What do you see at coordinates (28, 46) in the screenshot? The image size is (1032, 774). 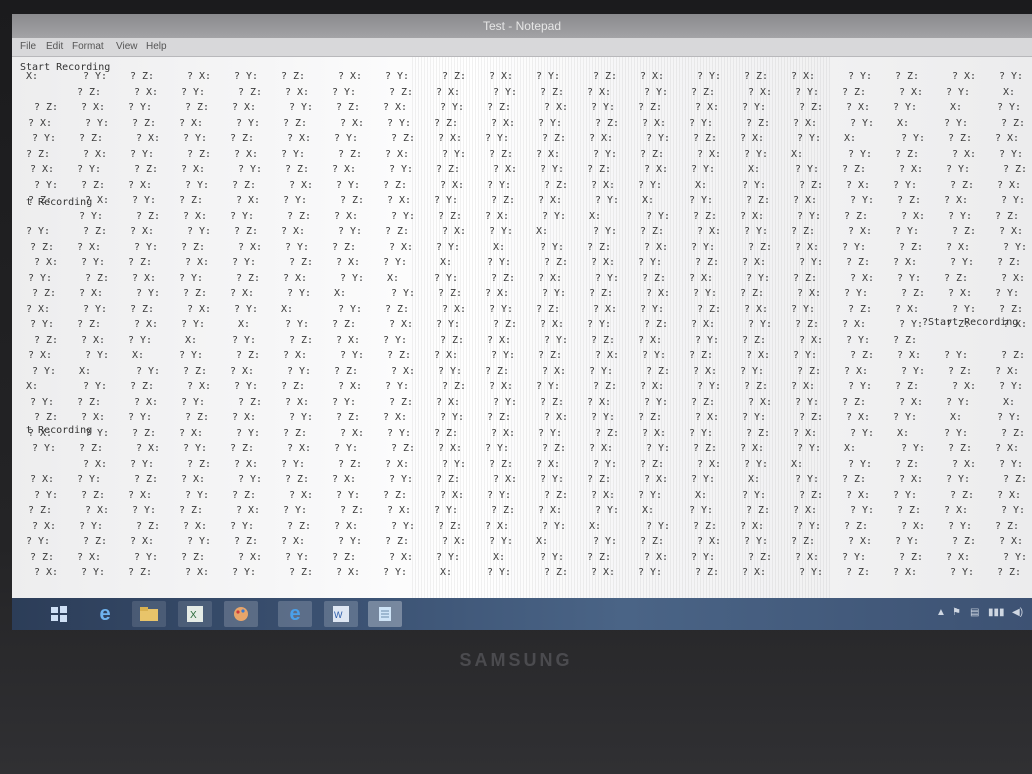 I see `menu-file: File` at bounding box center [28, 46].